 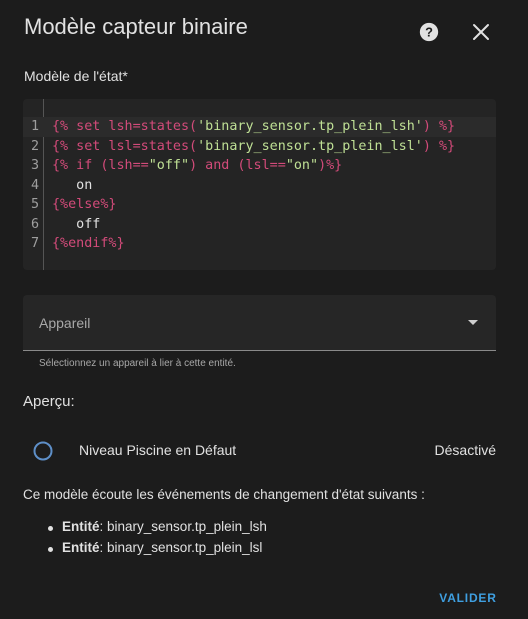 What do you see at coordinates (65, 323) in the screenshot?
I see `device-select-label: Appareil` at bounding box center [65, 323].